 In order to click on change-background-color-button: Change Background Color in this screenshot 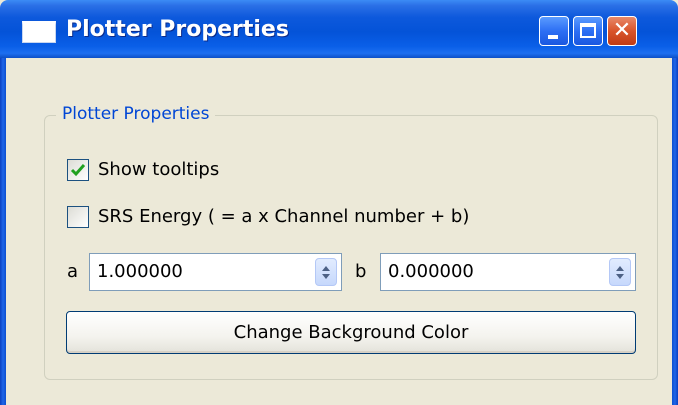, I will do `click(351, 332)`.